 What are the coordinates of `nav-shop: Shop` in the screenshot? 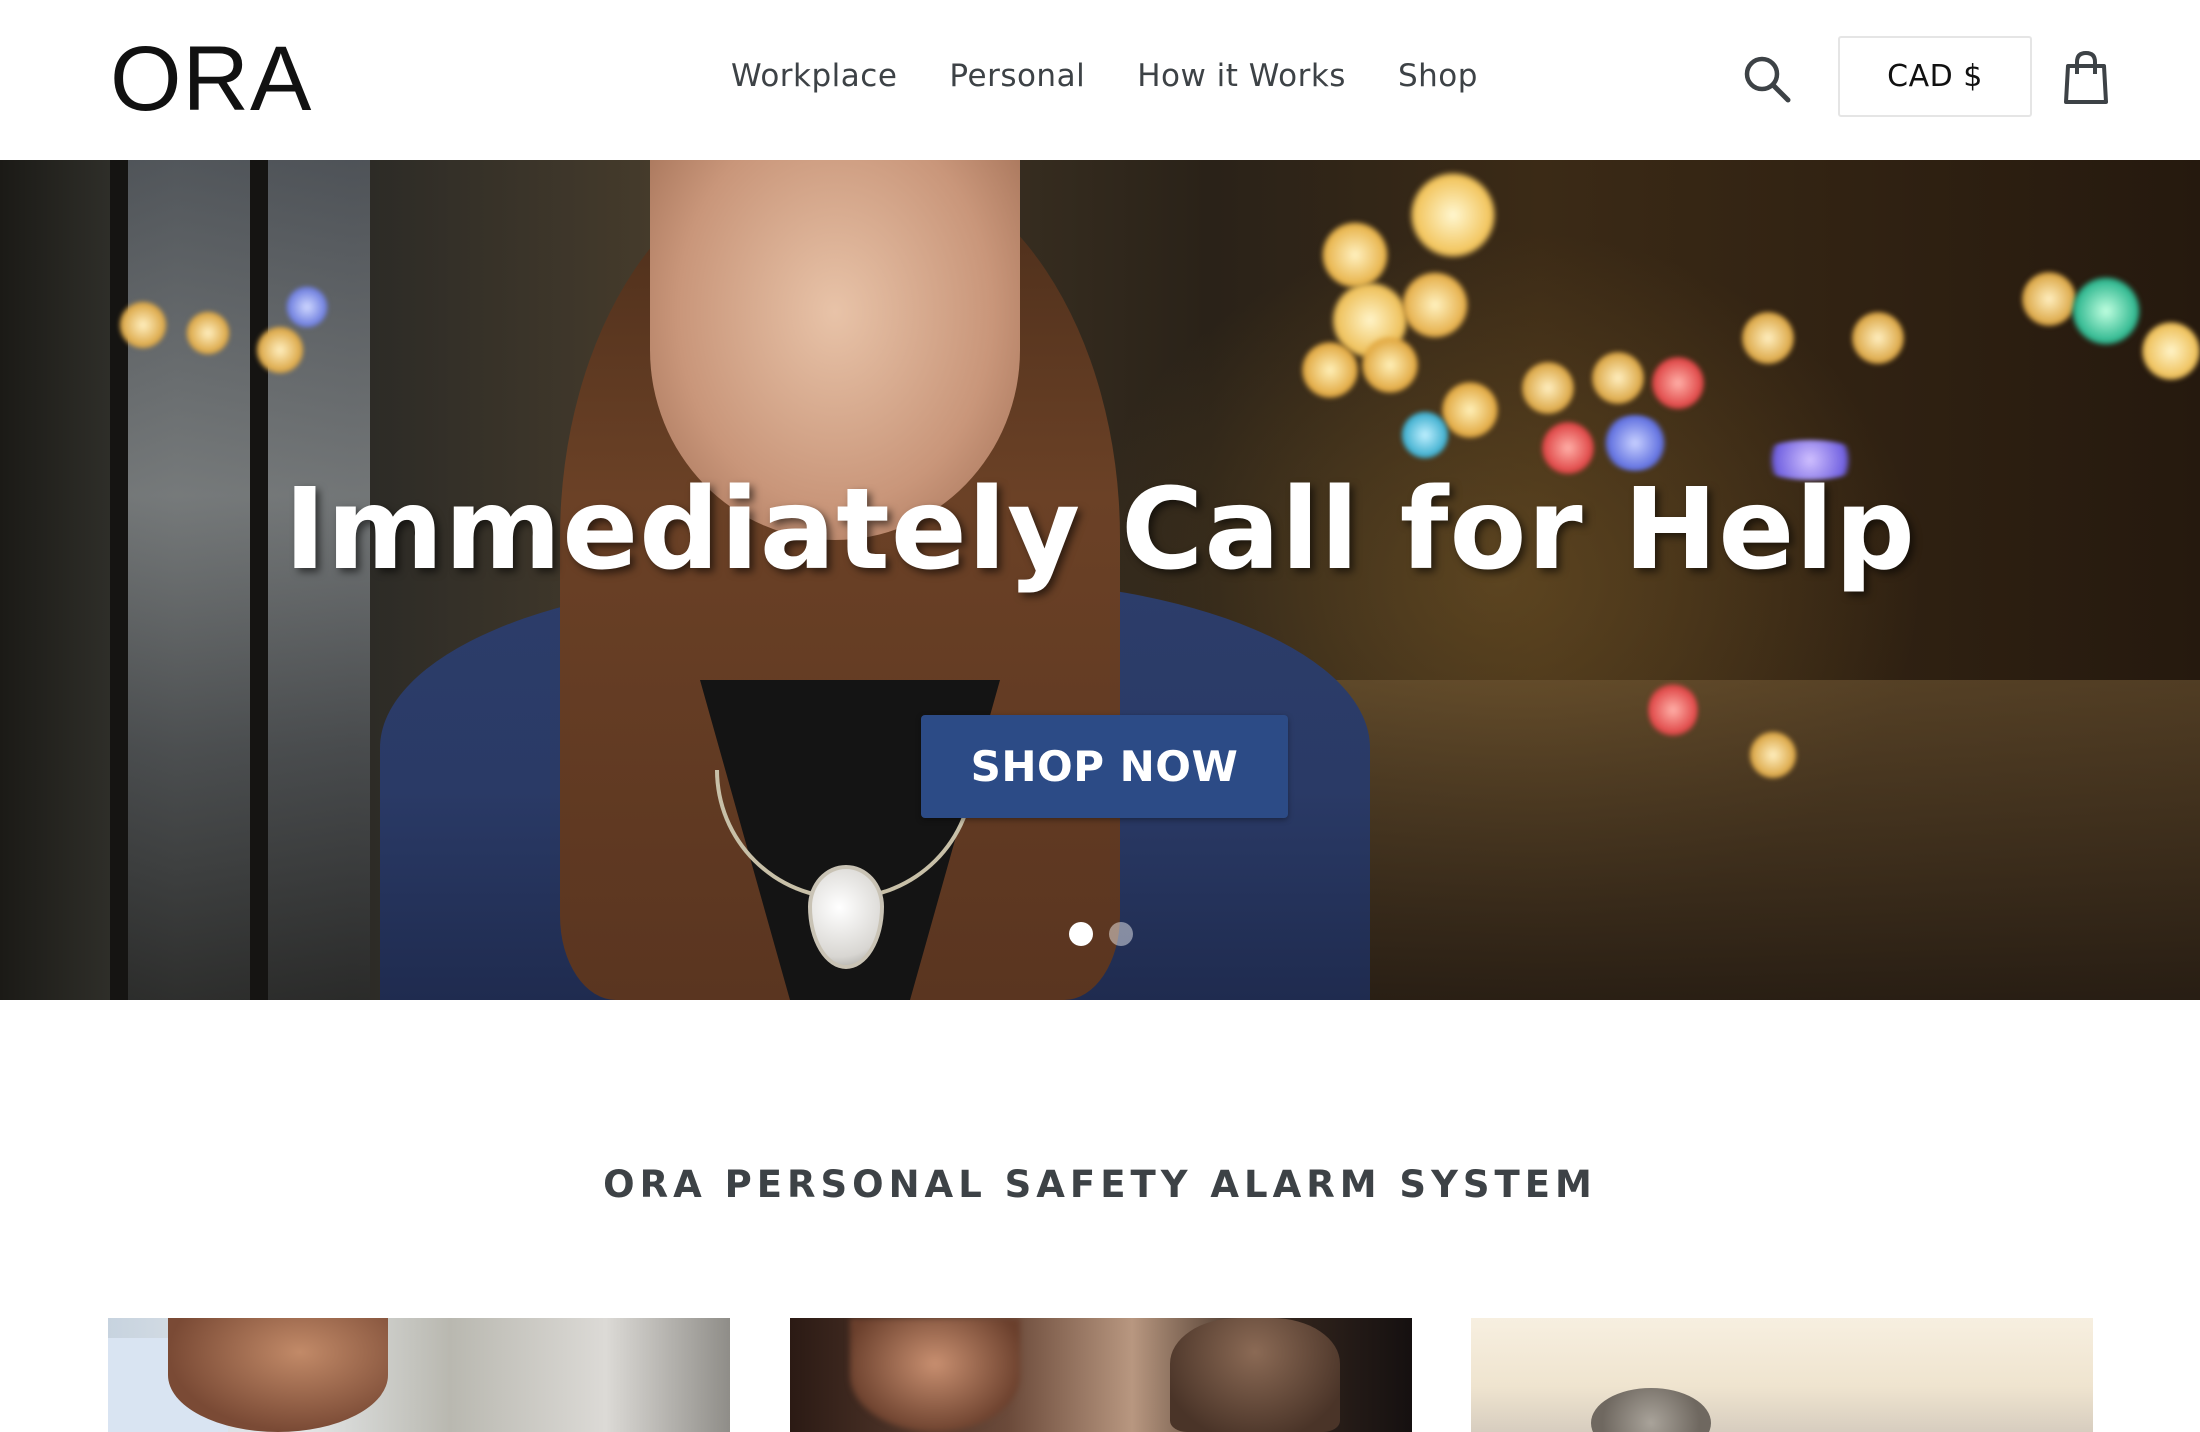 It's located at (1438, 76).